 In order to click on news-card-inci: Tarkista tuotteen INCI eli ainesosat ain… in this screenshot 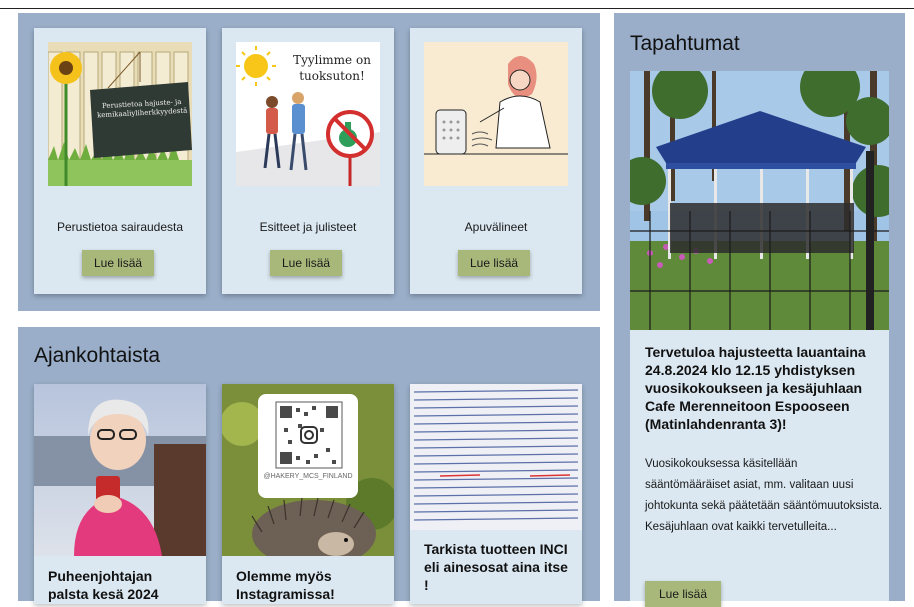, I will do `click(496, 494)`.